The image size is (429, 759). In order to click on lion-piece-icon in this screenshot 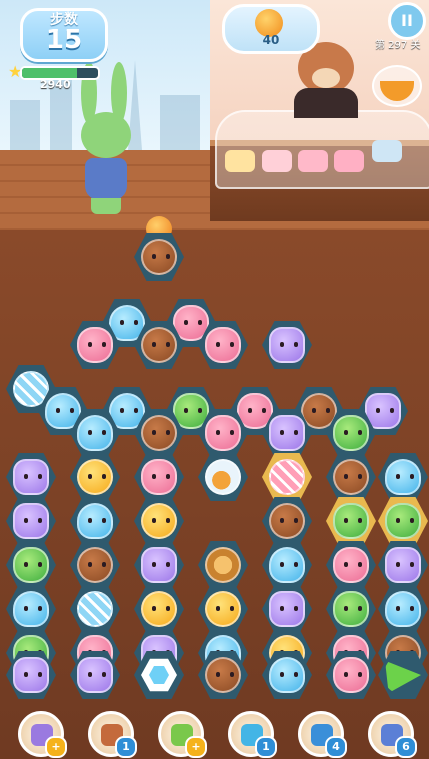, I will do `click(223, 565)`.